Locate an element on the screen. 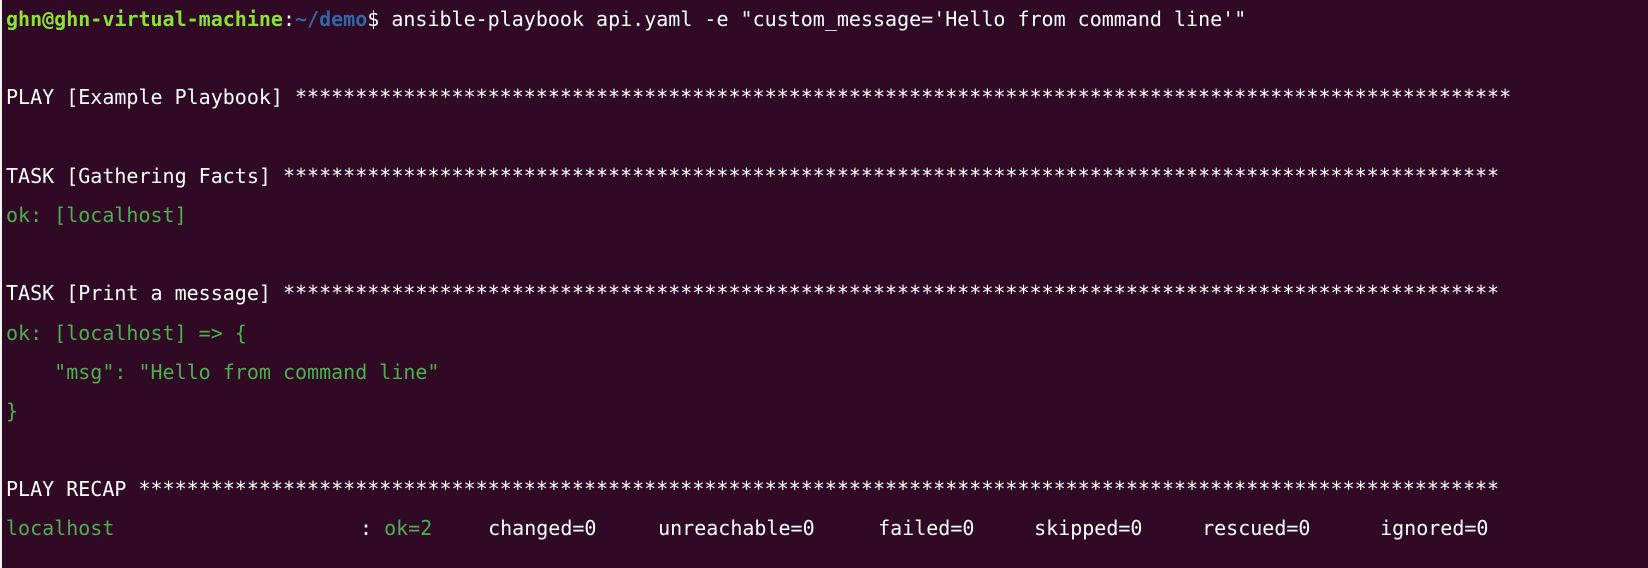 The image size is (1648, 568). task-print-message-result-open: ok: [localhost] => { is located at coordinates (126, 332).